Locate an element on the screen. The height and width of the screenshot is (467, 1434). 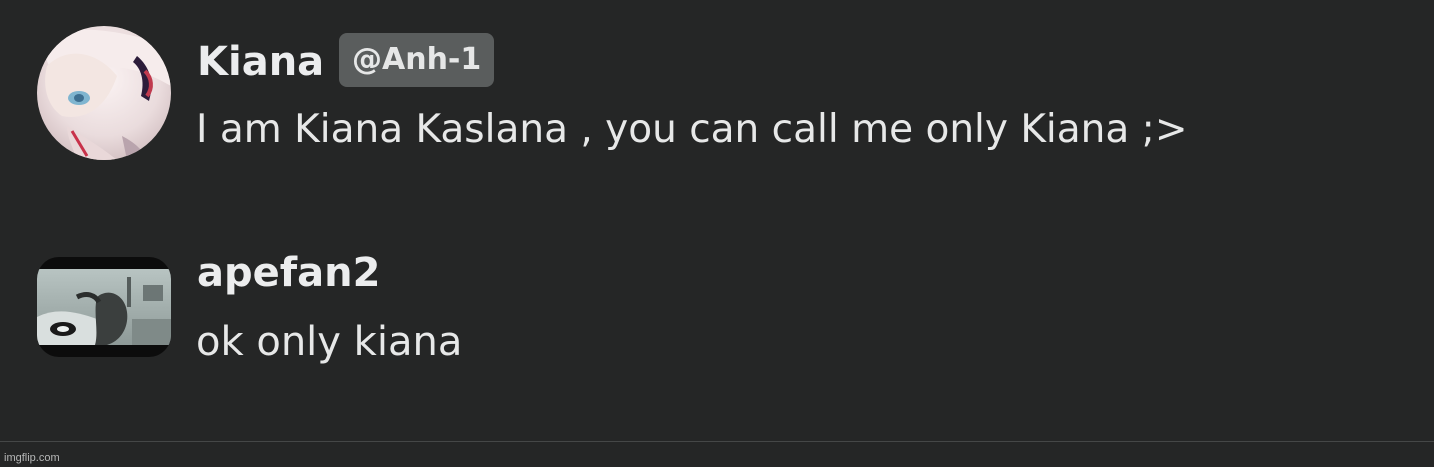
message-text: ok only kiana is located at coordinates (329, 342).